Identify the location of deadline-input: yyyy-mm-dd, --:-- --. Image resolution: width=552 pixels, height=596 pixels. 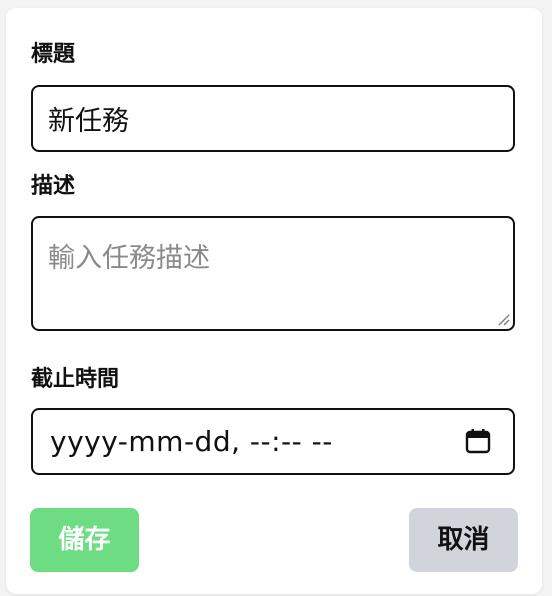
(273, 441).